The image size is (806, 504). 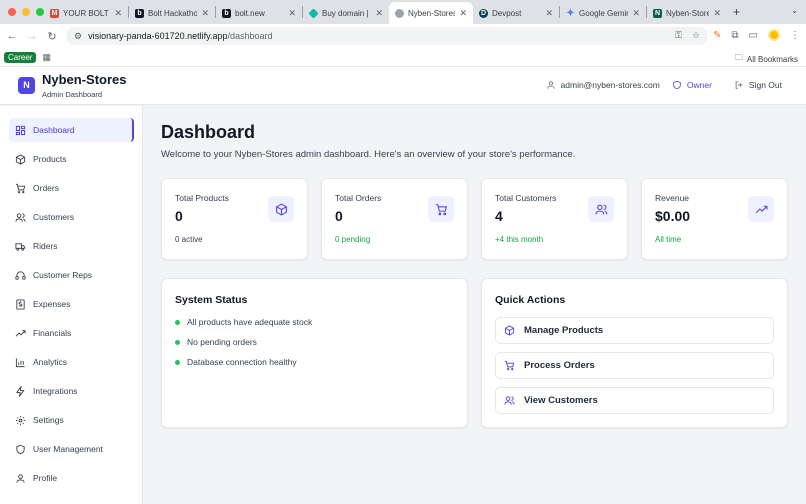 What do you see at coordinates (736, 12) in the screenshot?
I see `new-tab-button: +` at bounding box center [736, 12].